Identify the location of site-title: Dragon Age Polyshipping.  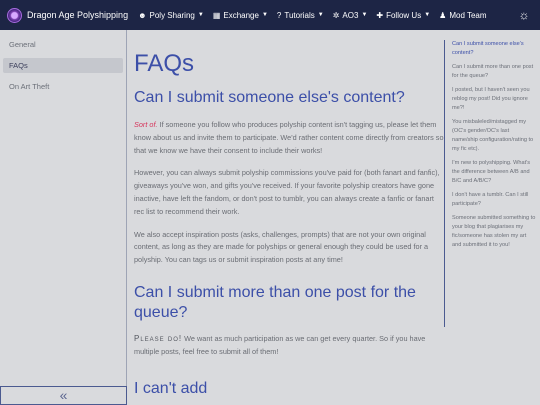
(78, 15).